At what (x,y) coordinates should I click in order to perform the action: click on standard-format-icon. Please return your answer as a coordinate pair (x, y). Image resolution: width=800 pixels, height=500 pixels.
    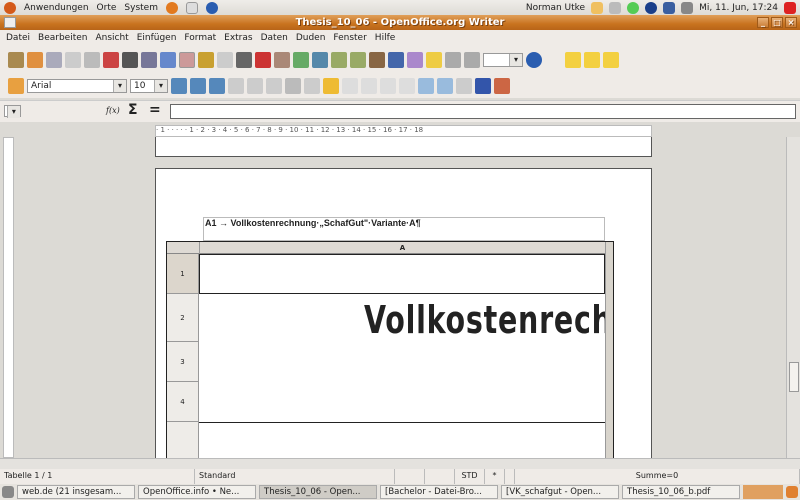
    Looking at the image, I should click on (369, 85).